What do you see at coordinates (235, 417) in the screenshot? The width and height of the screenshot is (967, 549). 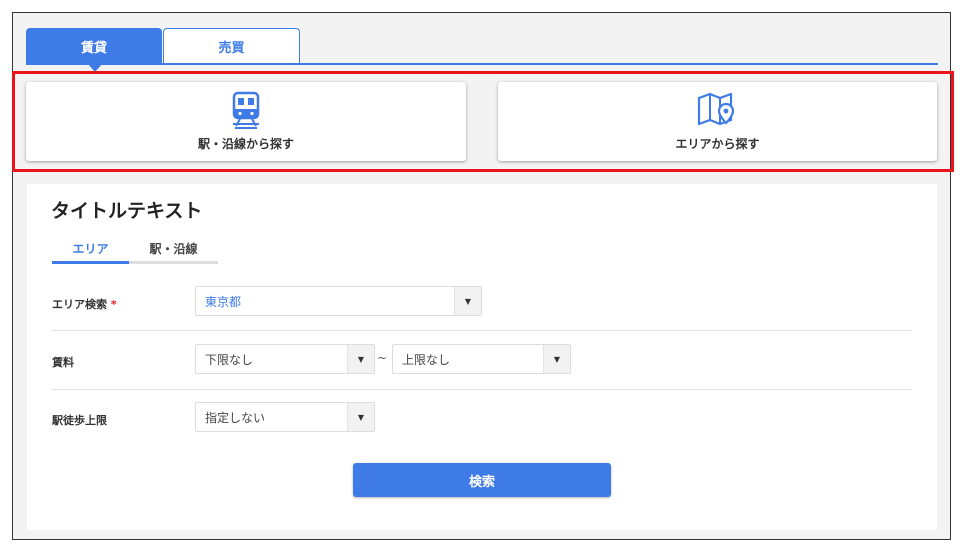 I see `walk-select-value: 指定しない` at bounding box center [235, 417].